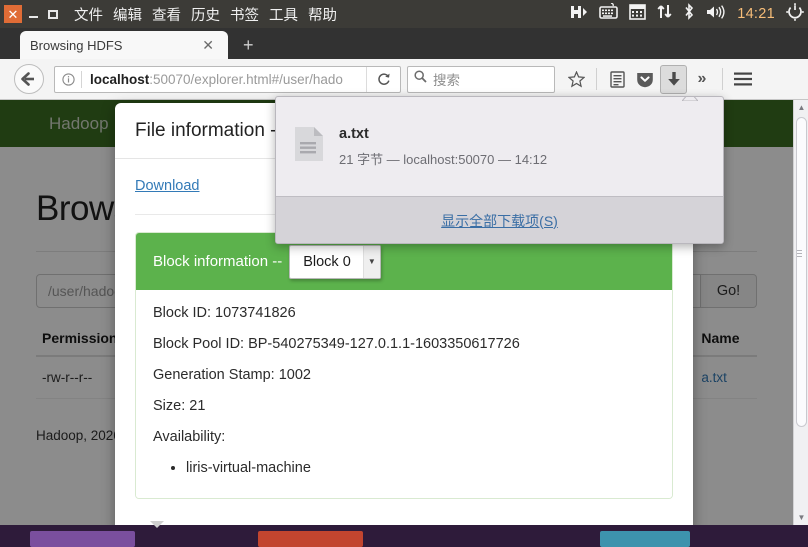 This screenshot has height=547, width=808. I want to click on back-arrow-icon, so click(29, 79).